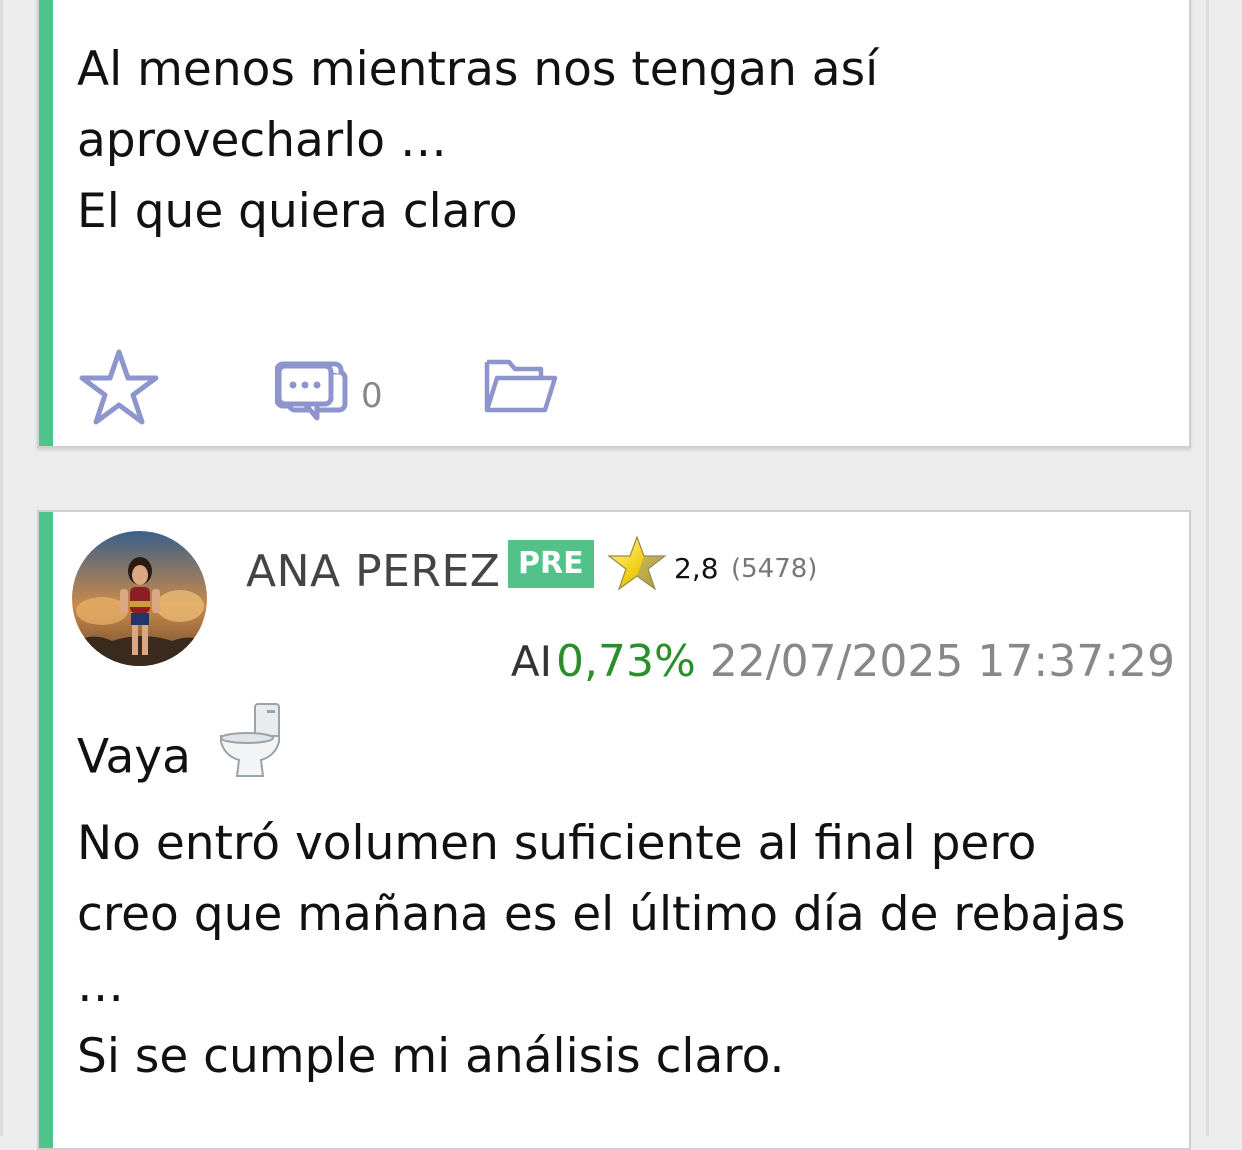 The width and height of the screenshot is (1242, 1150). What do you see at coordinates (372, 396) in the screenshot?
I see `comment-count: 0` at bounding box center [372, 396].